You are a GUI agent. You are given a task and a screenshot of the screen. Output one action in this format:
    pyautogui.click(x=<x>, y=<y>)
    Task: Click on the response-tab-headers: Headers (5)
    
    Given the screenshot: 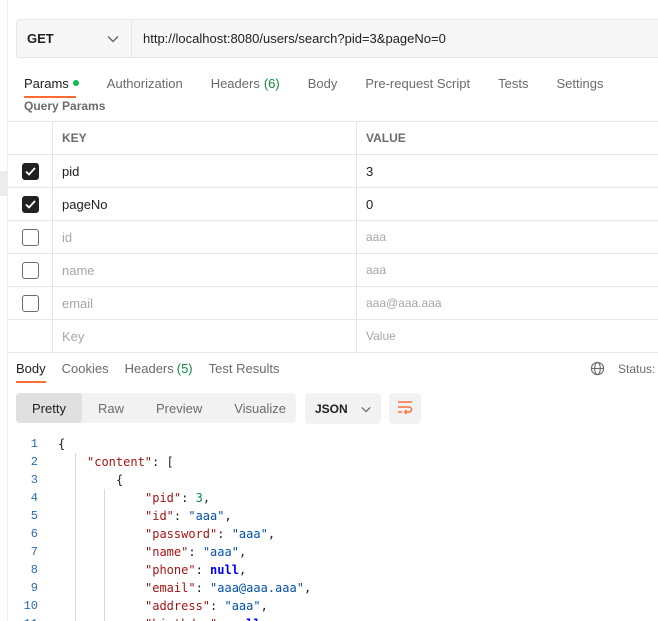 What is the action you would take?
    pyautogui.click(x=159, y=368)
    